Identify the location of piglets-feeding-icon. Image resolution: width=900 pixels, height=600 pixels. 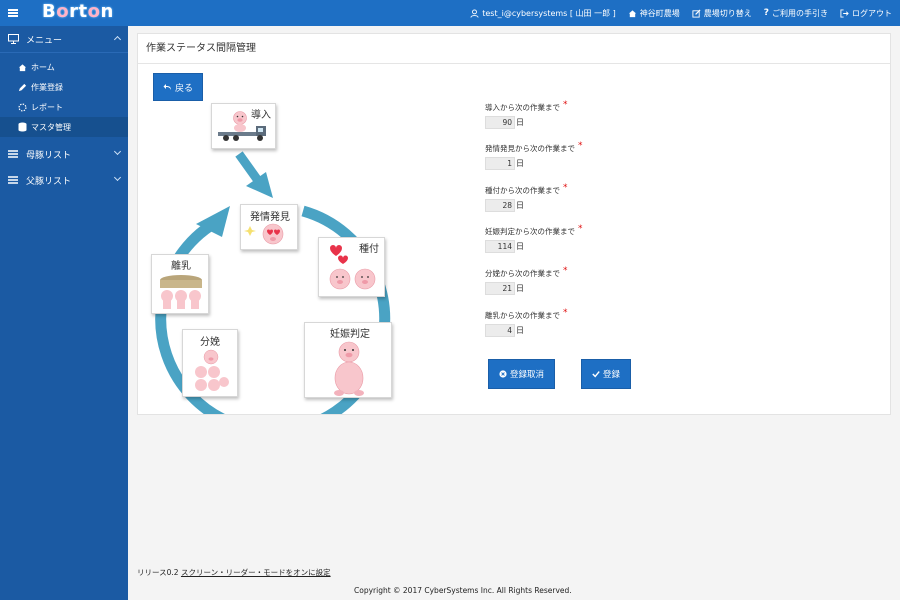
(181, 292).